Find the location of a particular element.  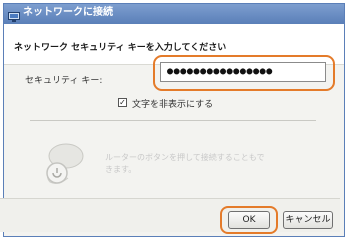

router-hint-line2: きます。 is located at coordinates (121, 169).